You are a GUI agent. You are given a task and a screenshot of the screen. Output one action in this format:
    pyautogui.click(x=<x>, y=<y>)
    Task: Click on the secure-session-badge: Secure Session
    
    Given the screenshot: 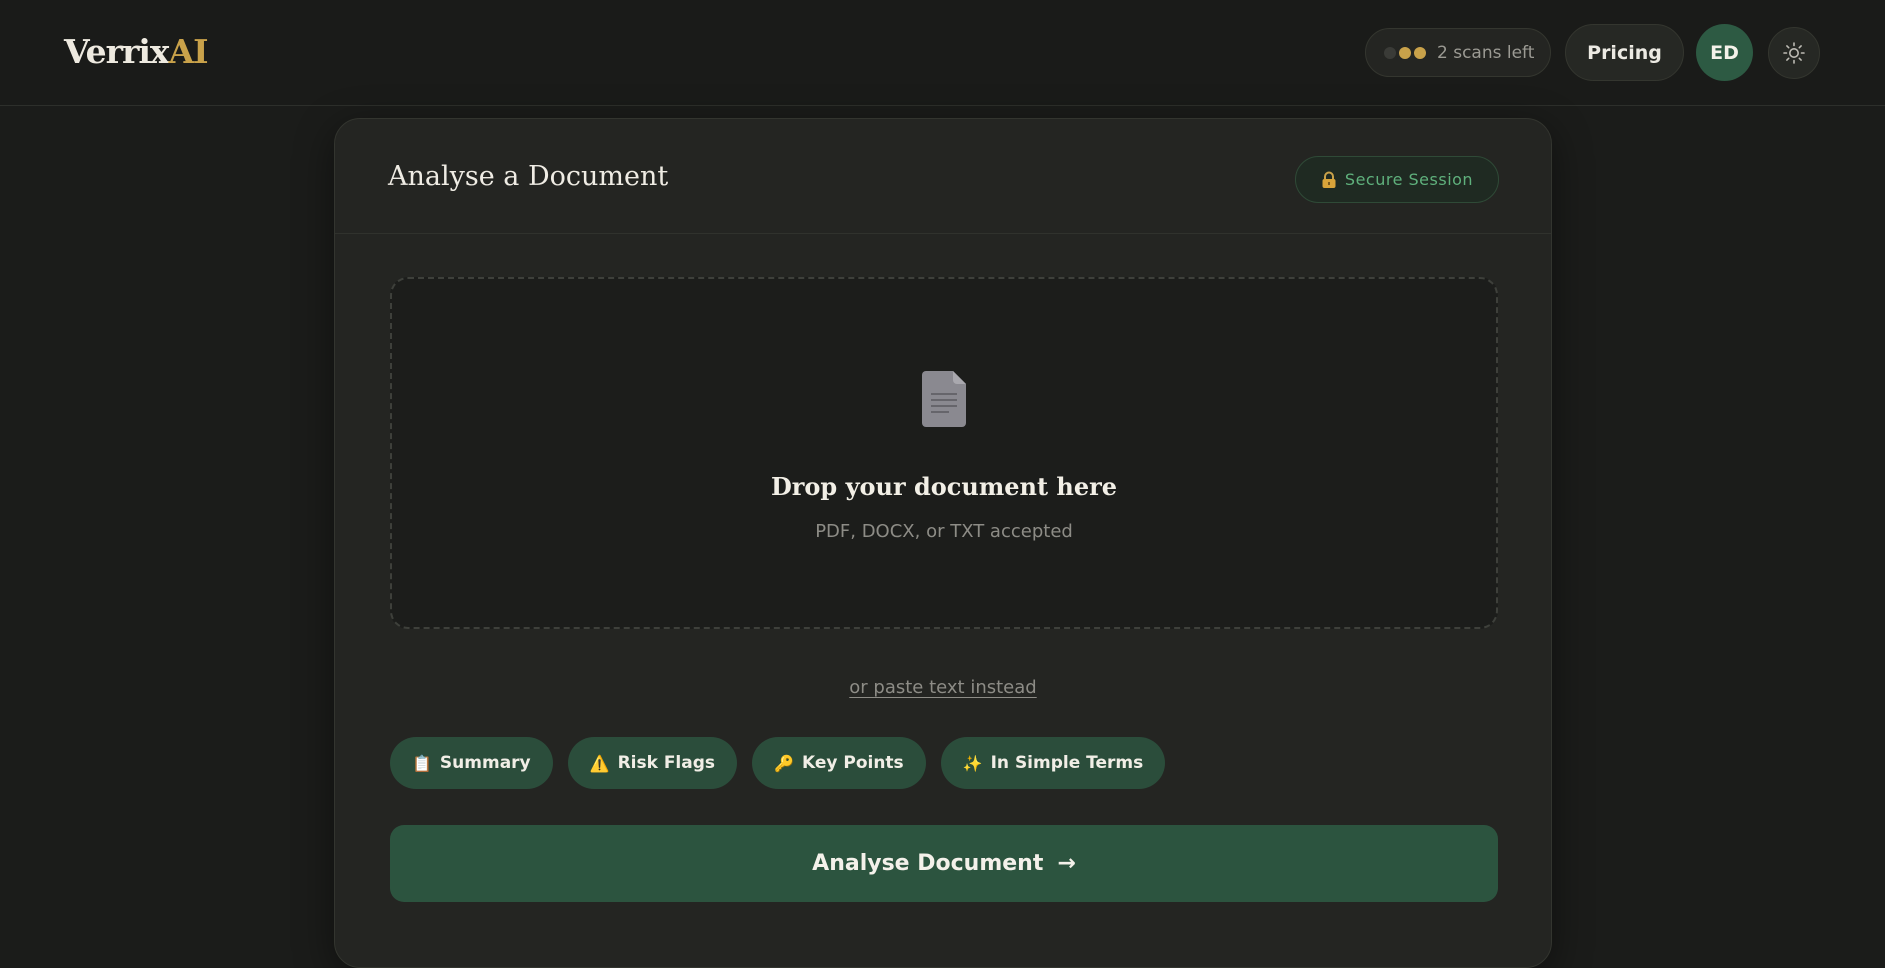 What is the action you would take?
    pyautogui.click(x=1397, y=179)
    